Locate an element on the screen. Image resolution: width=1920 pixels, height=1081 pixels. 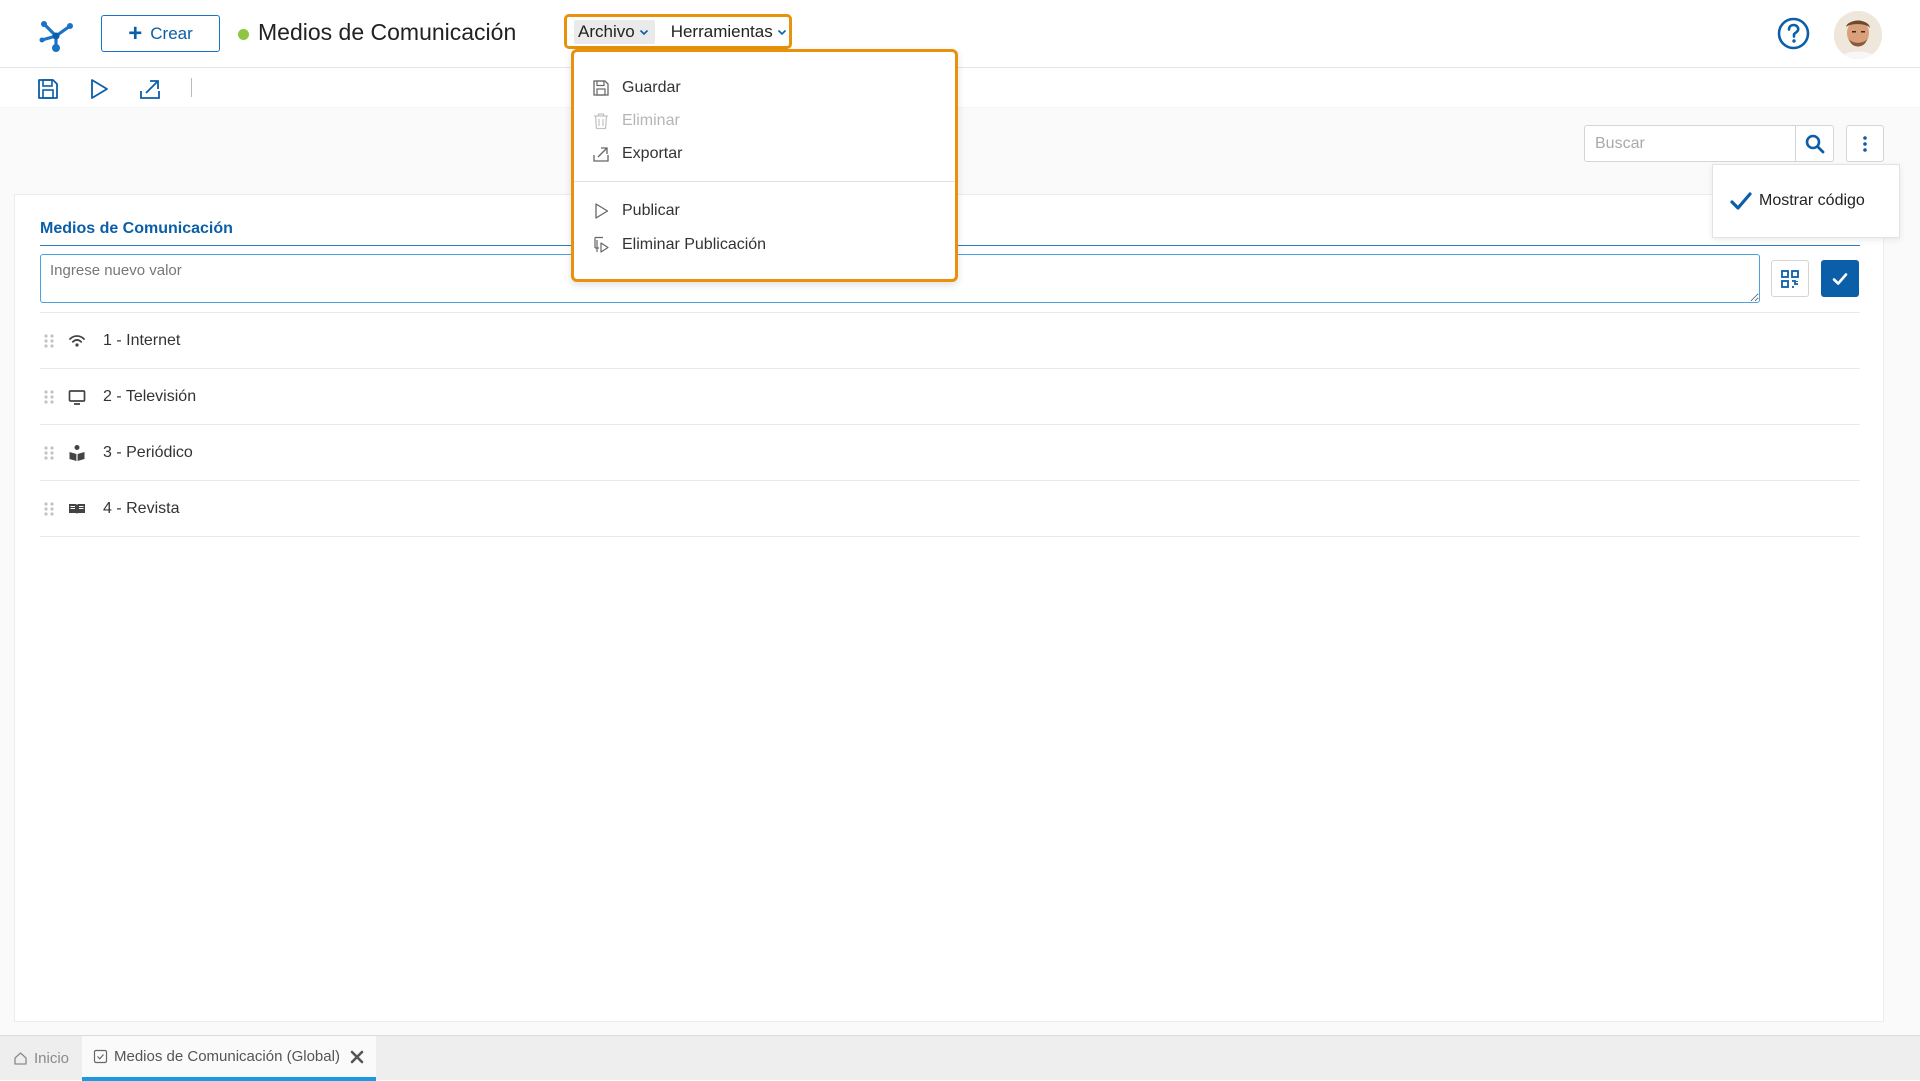
list-item: 4 - Revista is located at coordinates (950, 509).